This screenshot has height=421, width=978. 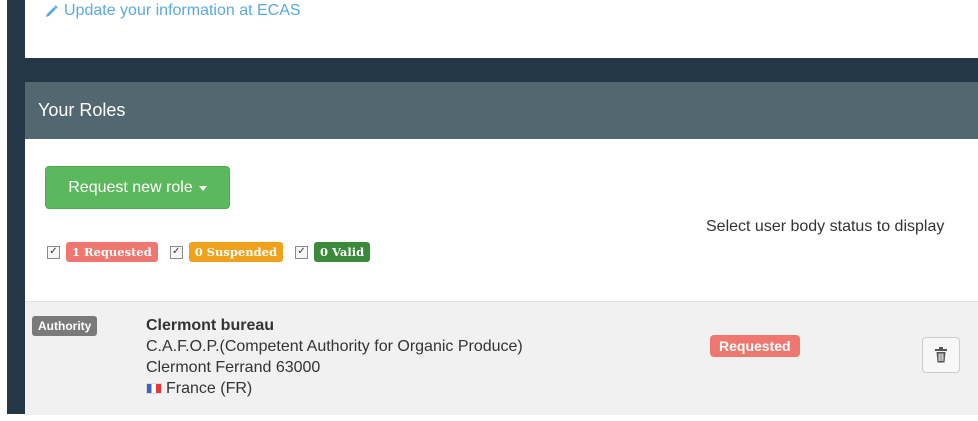 I want to click on request-new-role-button: Request new role, so click(x=137, y=187).